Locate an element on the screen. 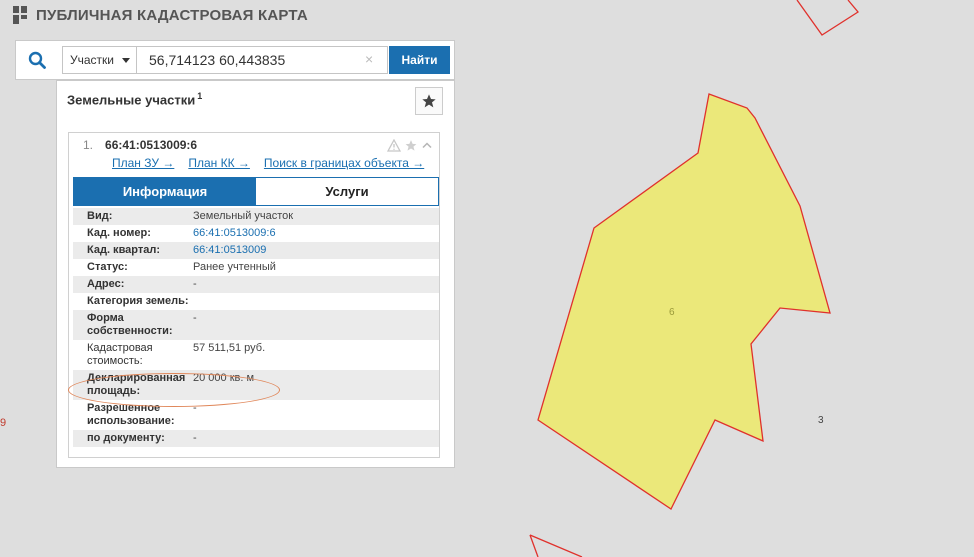  table-row: Форма собственности: - is located at coordinates (256, 325).